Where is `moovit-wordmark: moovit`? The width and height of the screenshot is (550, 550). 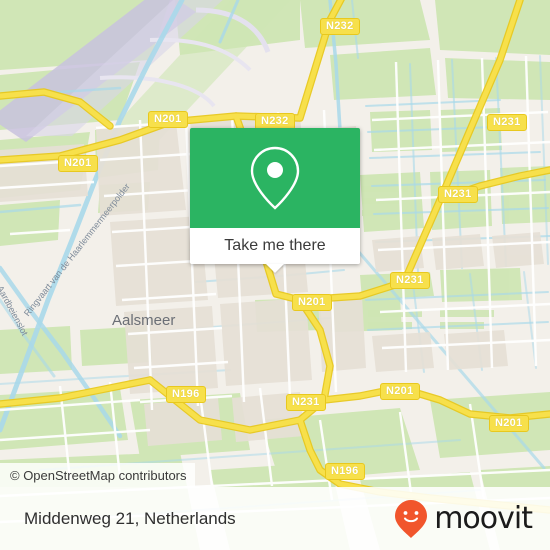
moovit-wordmark: moovit is located at coordinates (483, 518).